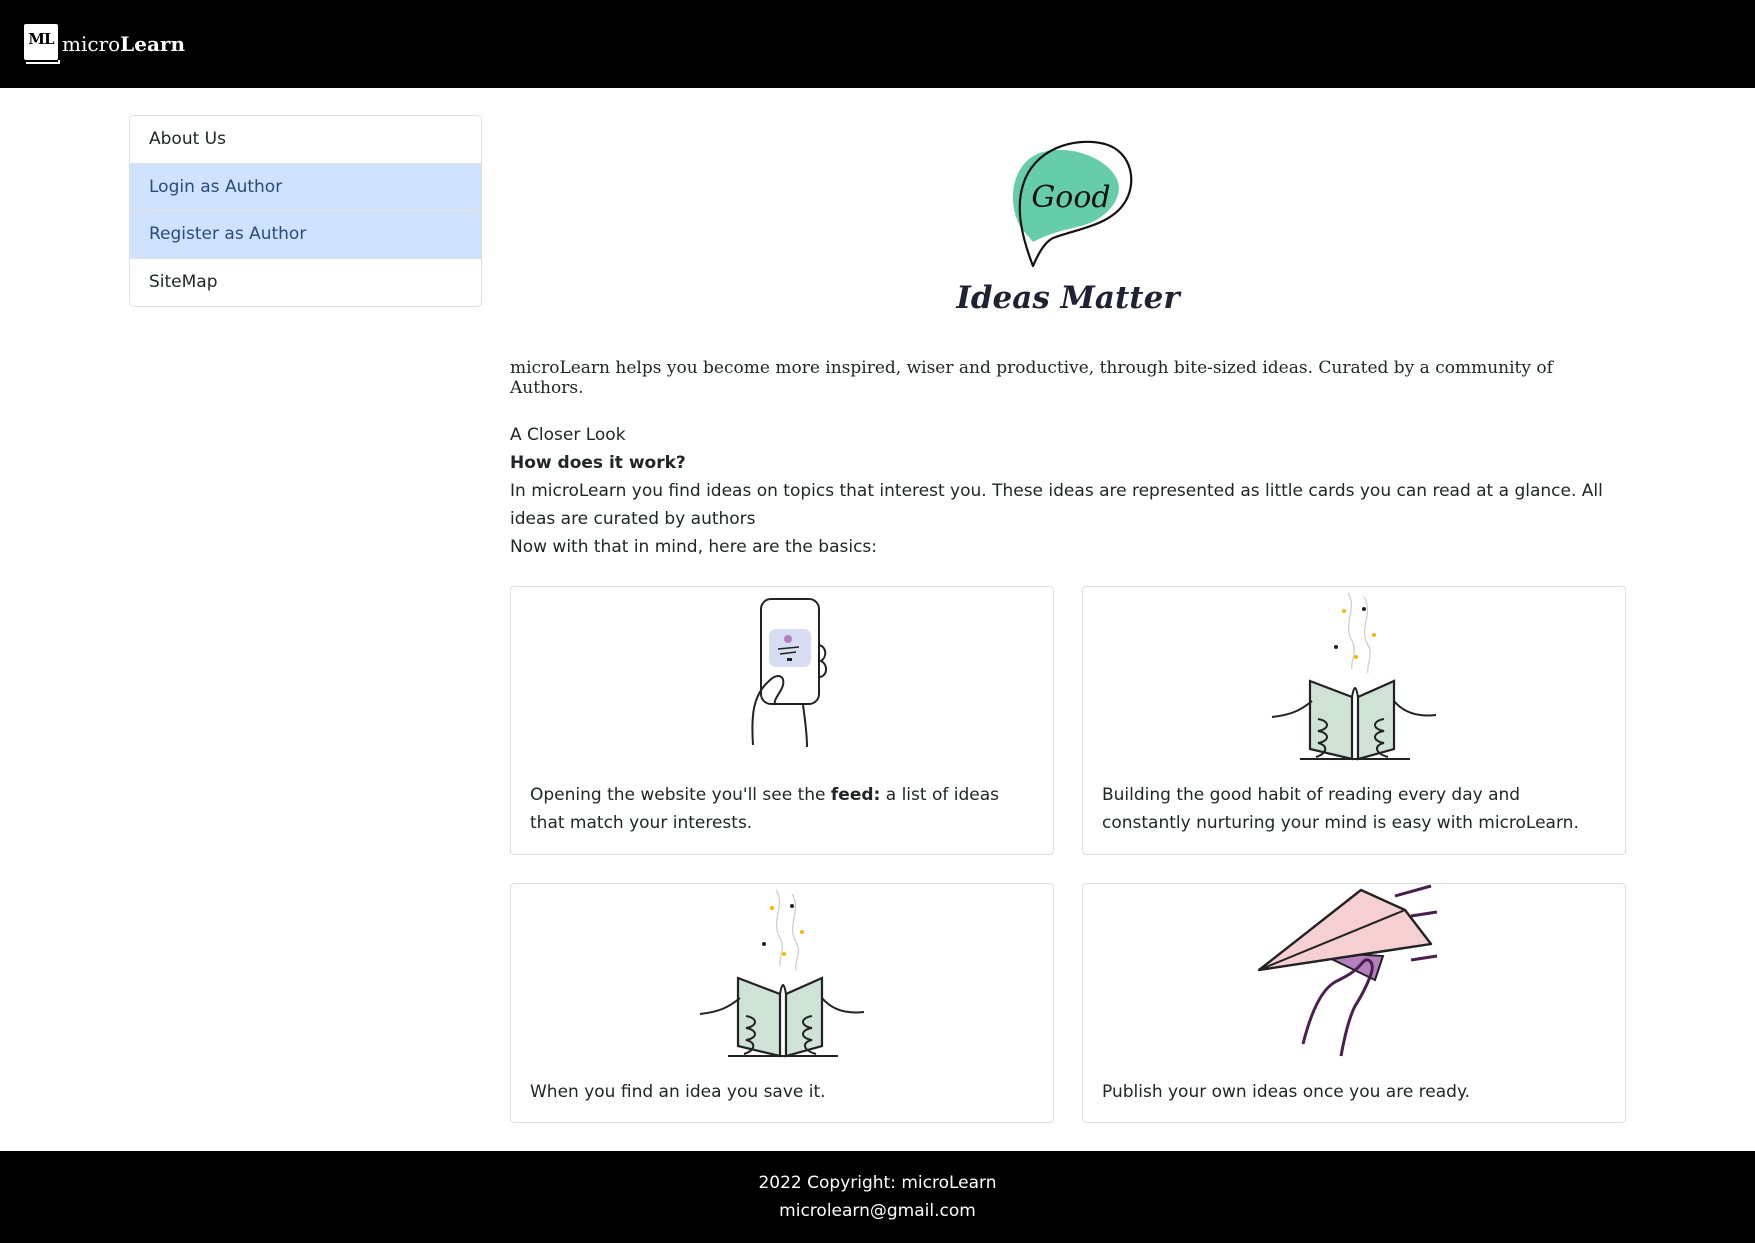  Describe the element at coordinates (305, 187) in the screenshot. I see `sidebar-item-login-as-author: Login as Author` at that location.